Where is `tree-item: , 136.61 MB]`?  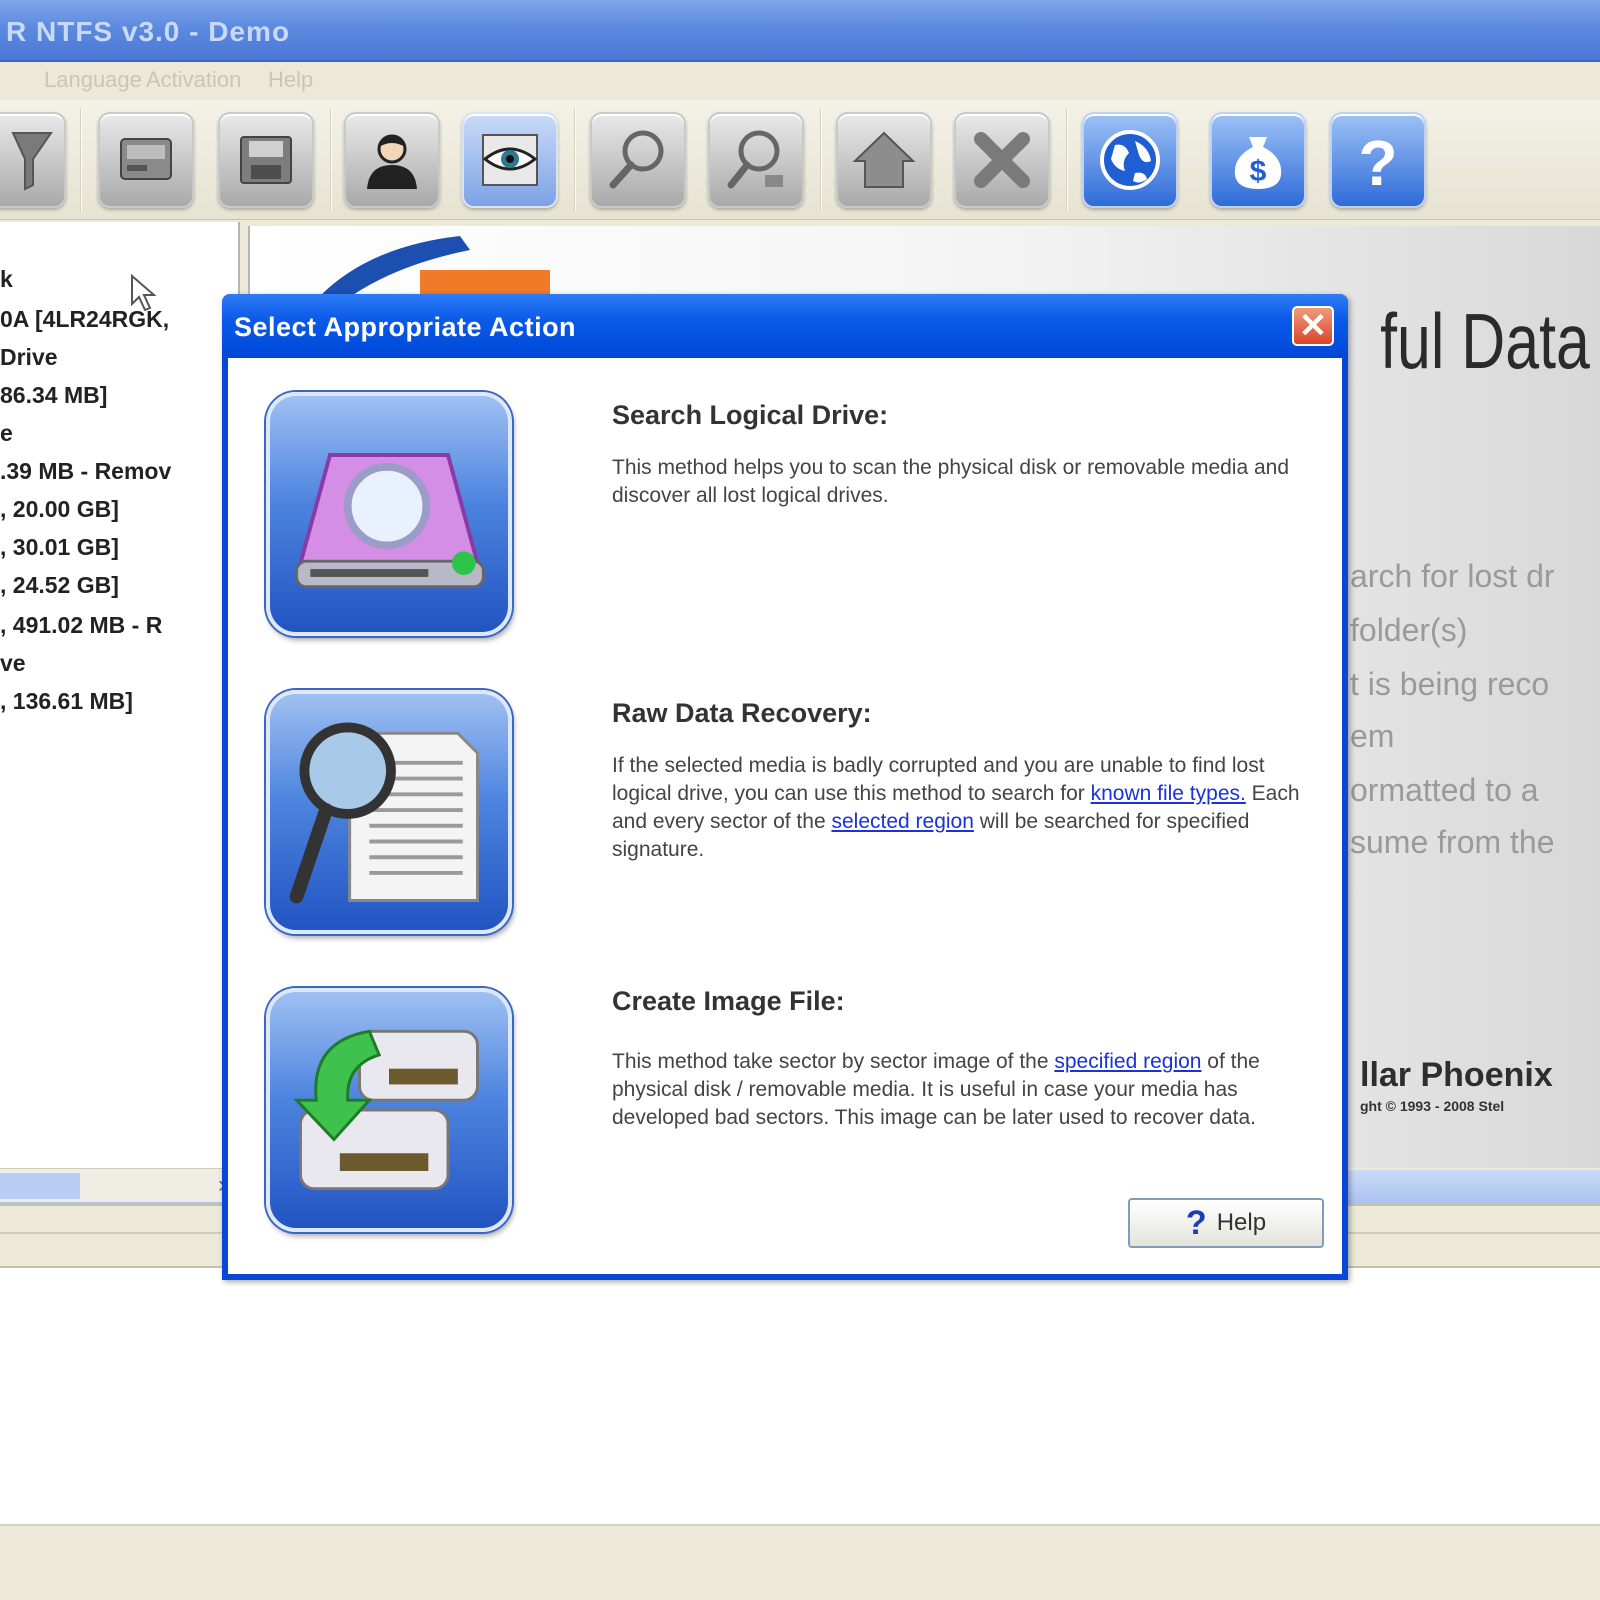
tree-item: , 136.61 MB] is located at coordinates (66, 701).